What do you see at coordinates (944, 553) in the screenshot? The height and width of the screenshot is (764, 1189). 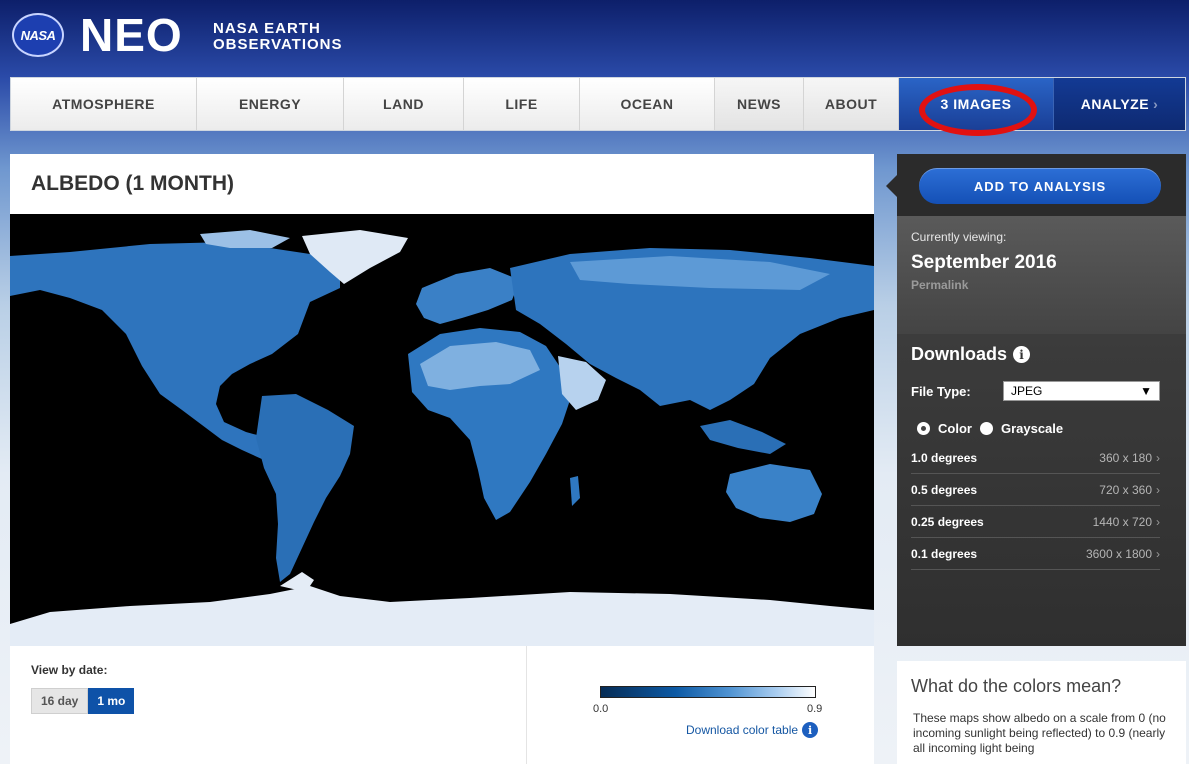 I see `resolution-degrees: 0.1 degrees` at bounding box center [944, 553].